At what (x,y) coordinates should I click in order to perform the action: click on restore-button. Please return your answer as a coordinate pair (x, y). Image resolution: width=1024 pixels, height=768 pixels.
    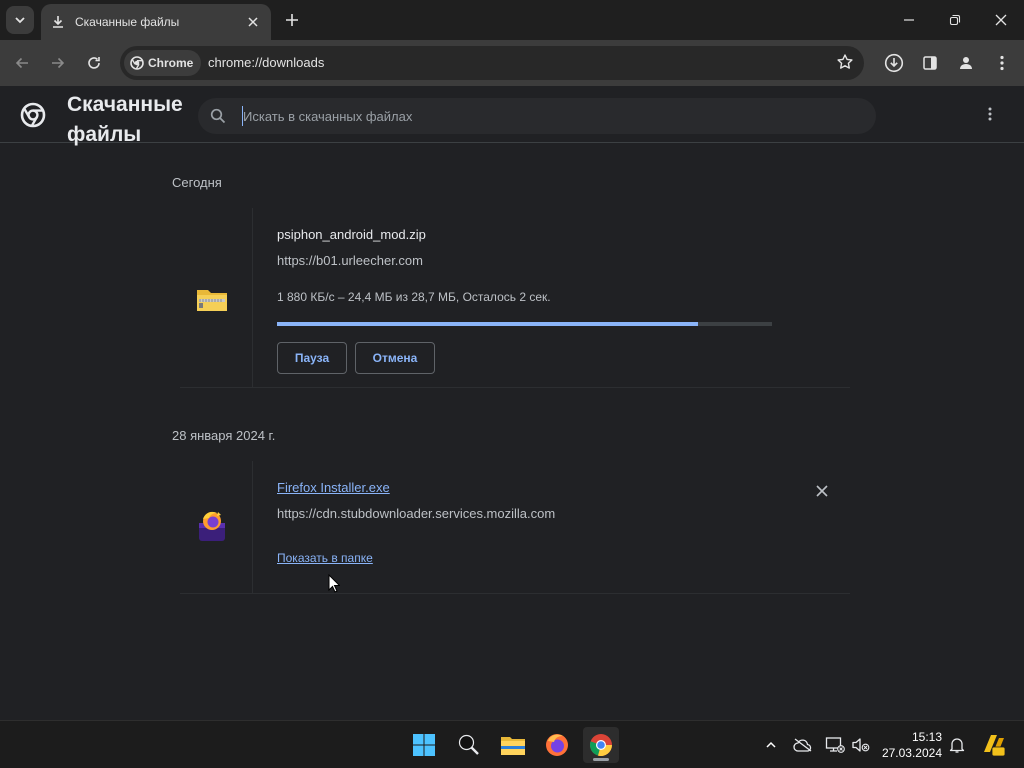
    Looking at the image, I should click on (955, 20).